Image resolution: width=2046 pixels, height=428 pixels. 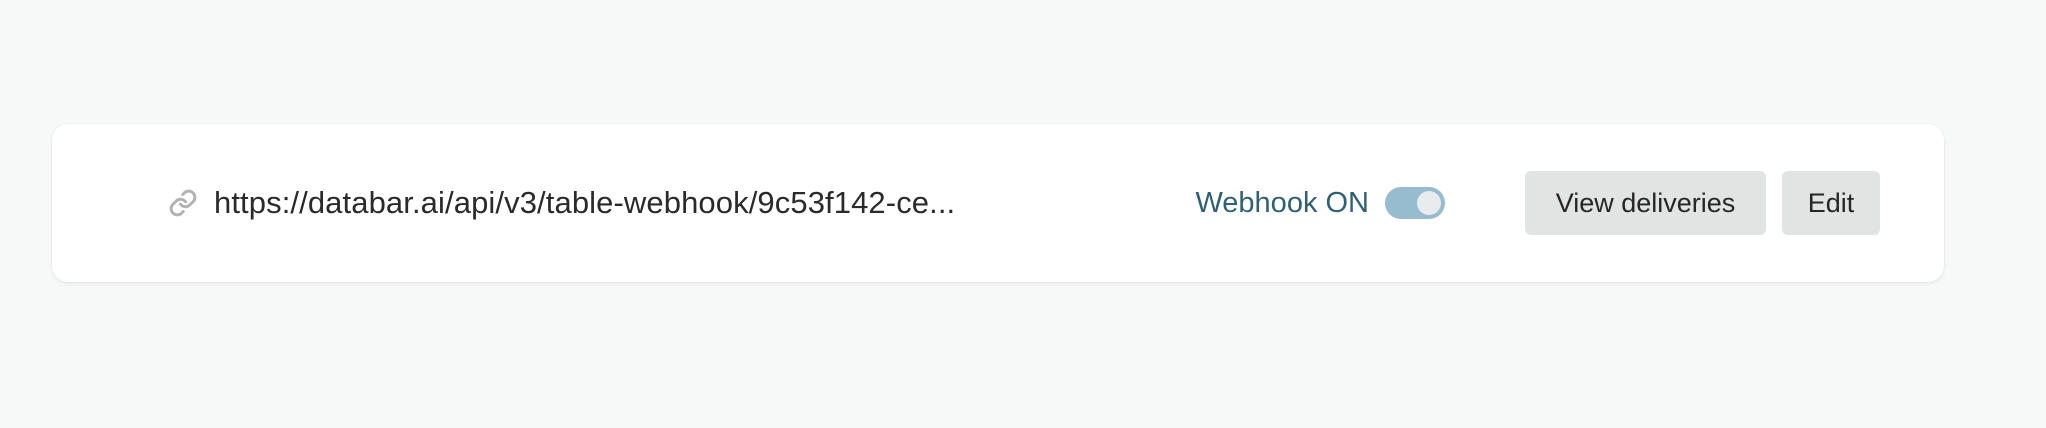 What do you see at coordinates (1415, 203) in the screenshot?
I see `webhook-toggle` at bounding box center [1415, 203].